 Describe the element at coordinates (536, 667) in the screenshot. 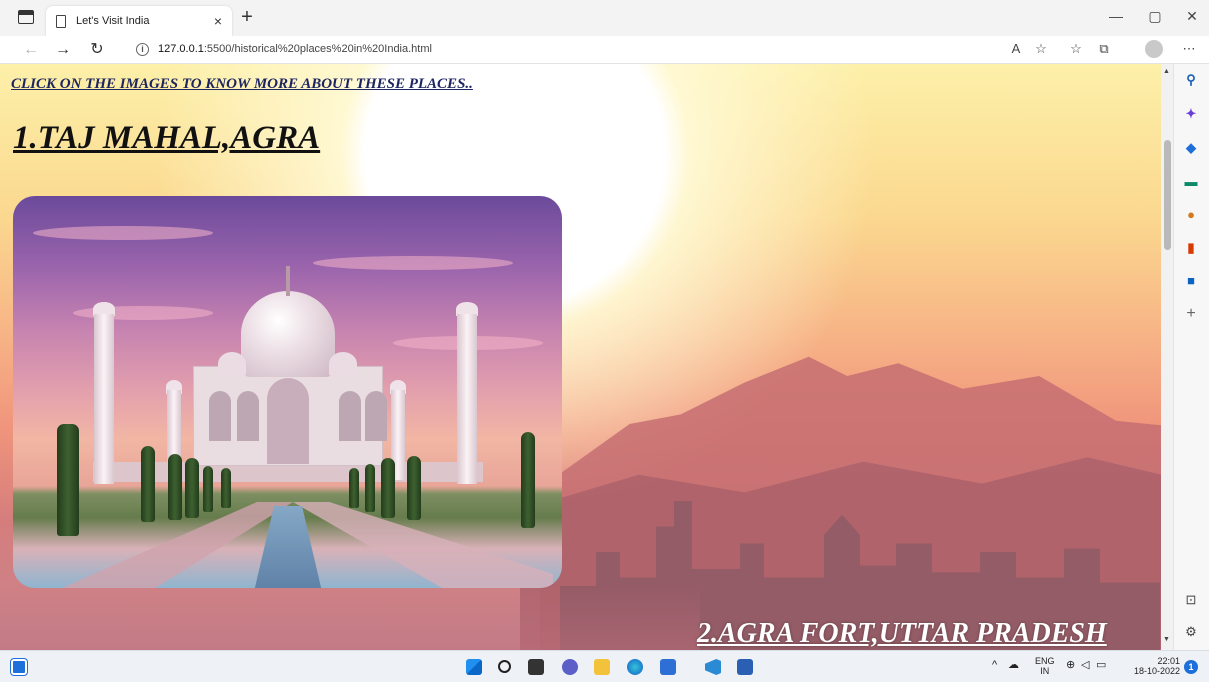

I see `task-view-icon` at that location.